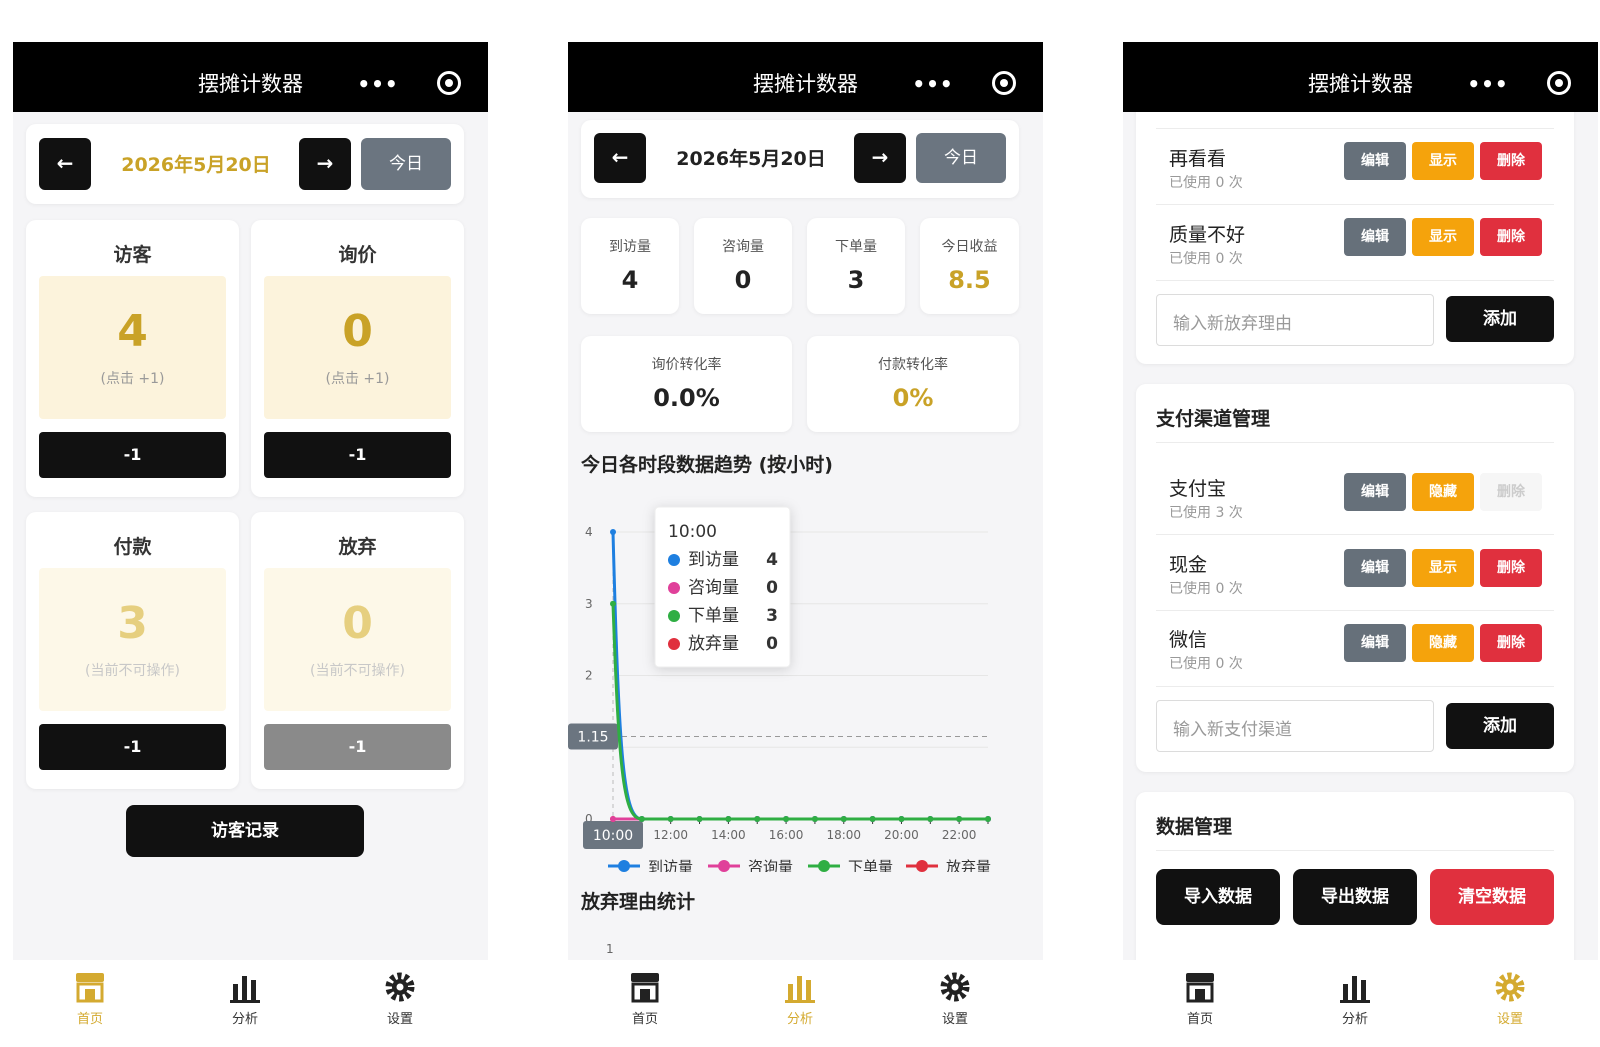  I want to click on import-data-button: 导入数据, so click(1218, 897).